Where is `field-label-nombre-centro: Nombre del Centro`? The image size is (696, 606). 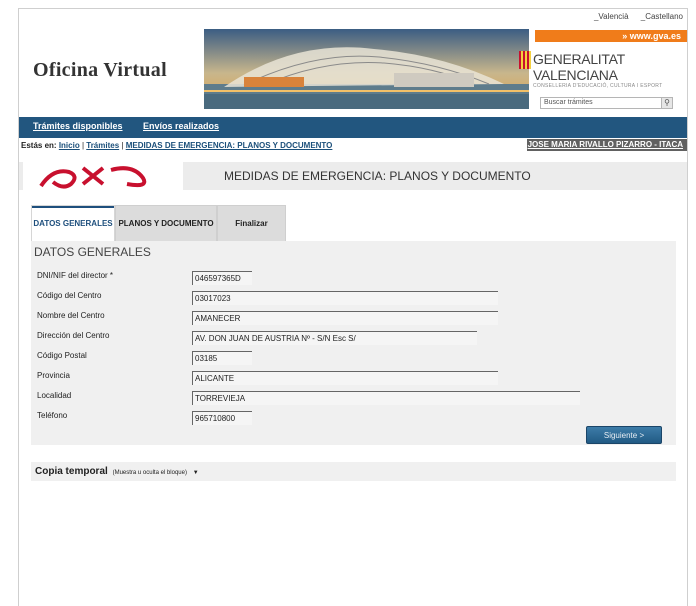 field-label-nombre-centro: Nombre del Centro is located at coordinates (71, 315).